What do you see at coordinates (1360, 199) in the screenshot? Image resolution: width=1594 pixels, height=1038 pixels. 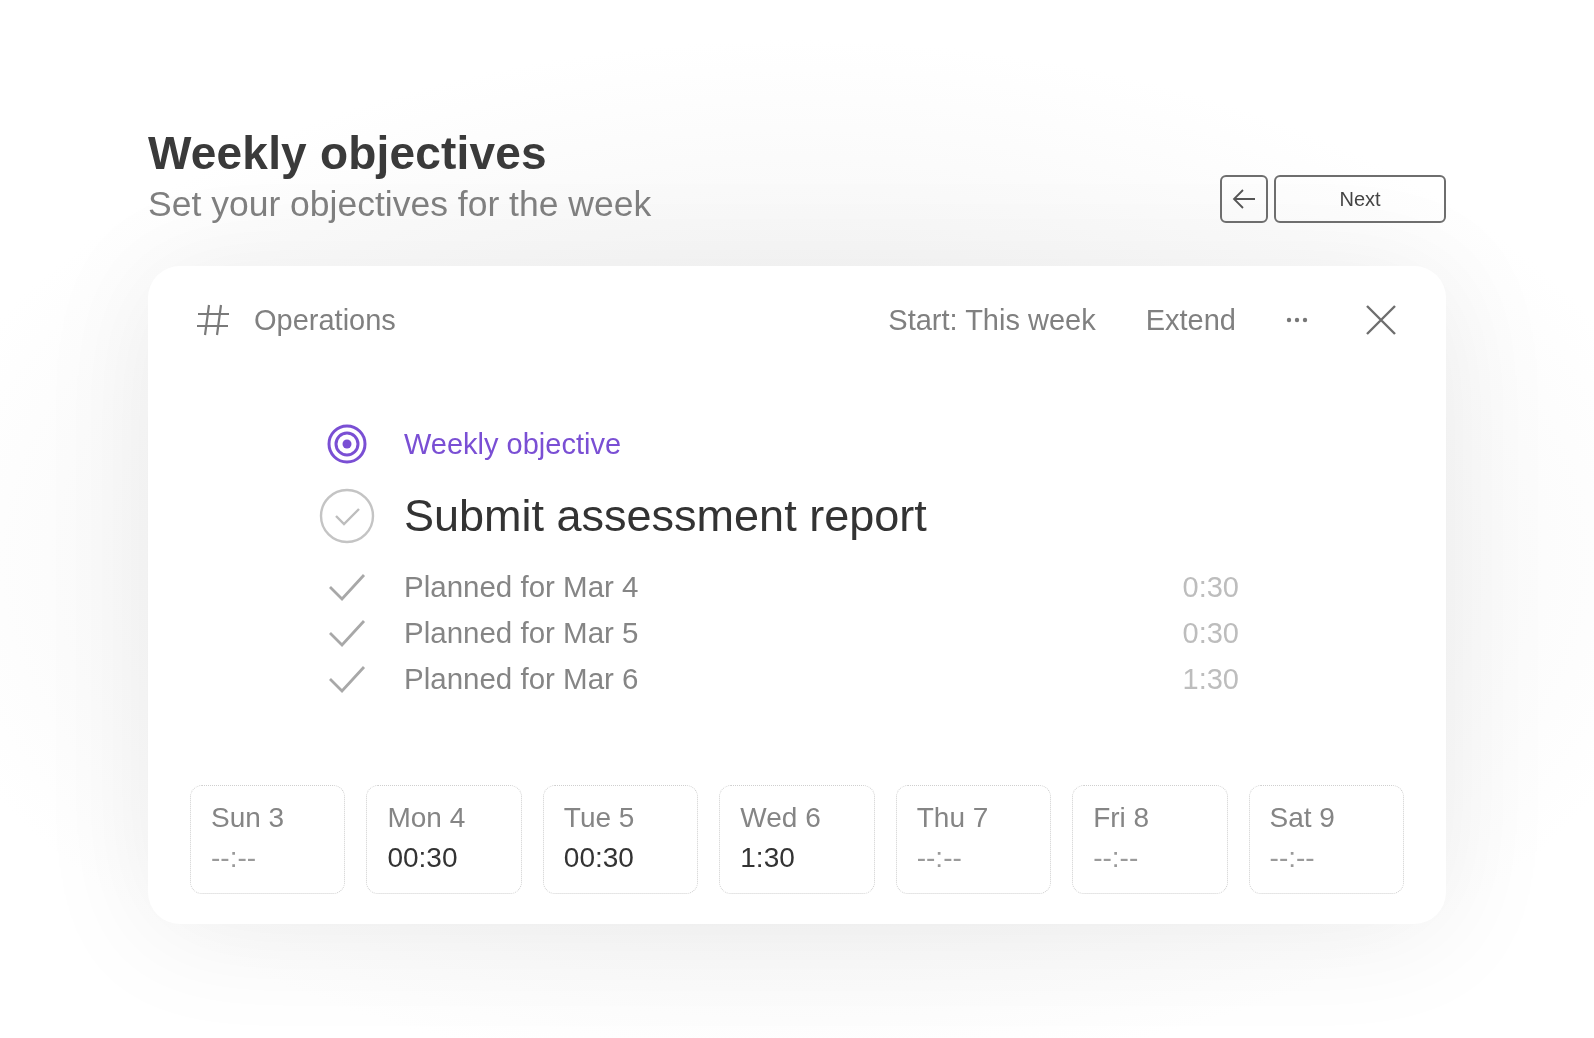 I see `next-button: Next` at bounding box center [1360, 199].